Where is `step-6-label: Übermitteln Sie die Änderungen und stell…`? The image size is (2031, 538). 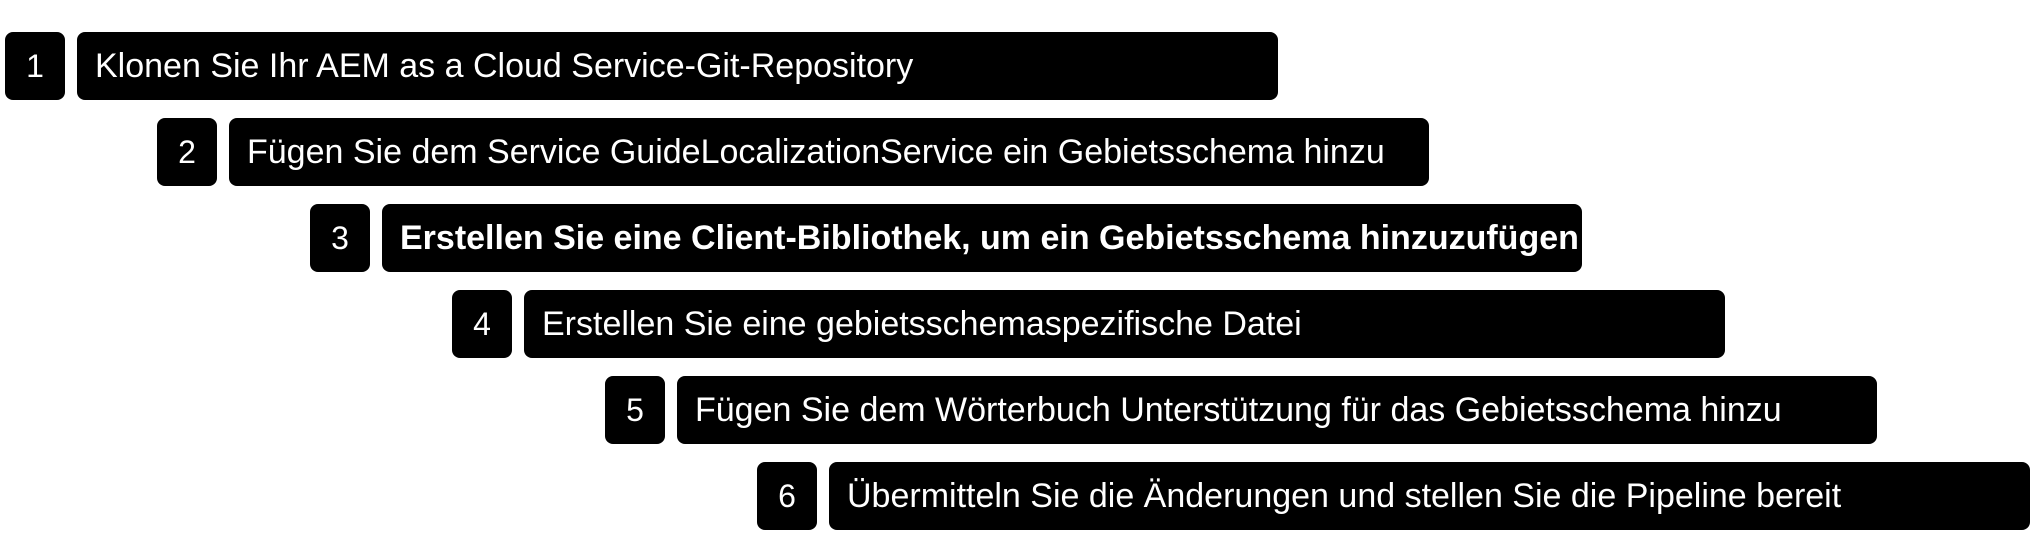 step-6-label: Übermitteln Sie die Änderungen und stell… is located at coordinates (1429, 496).